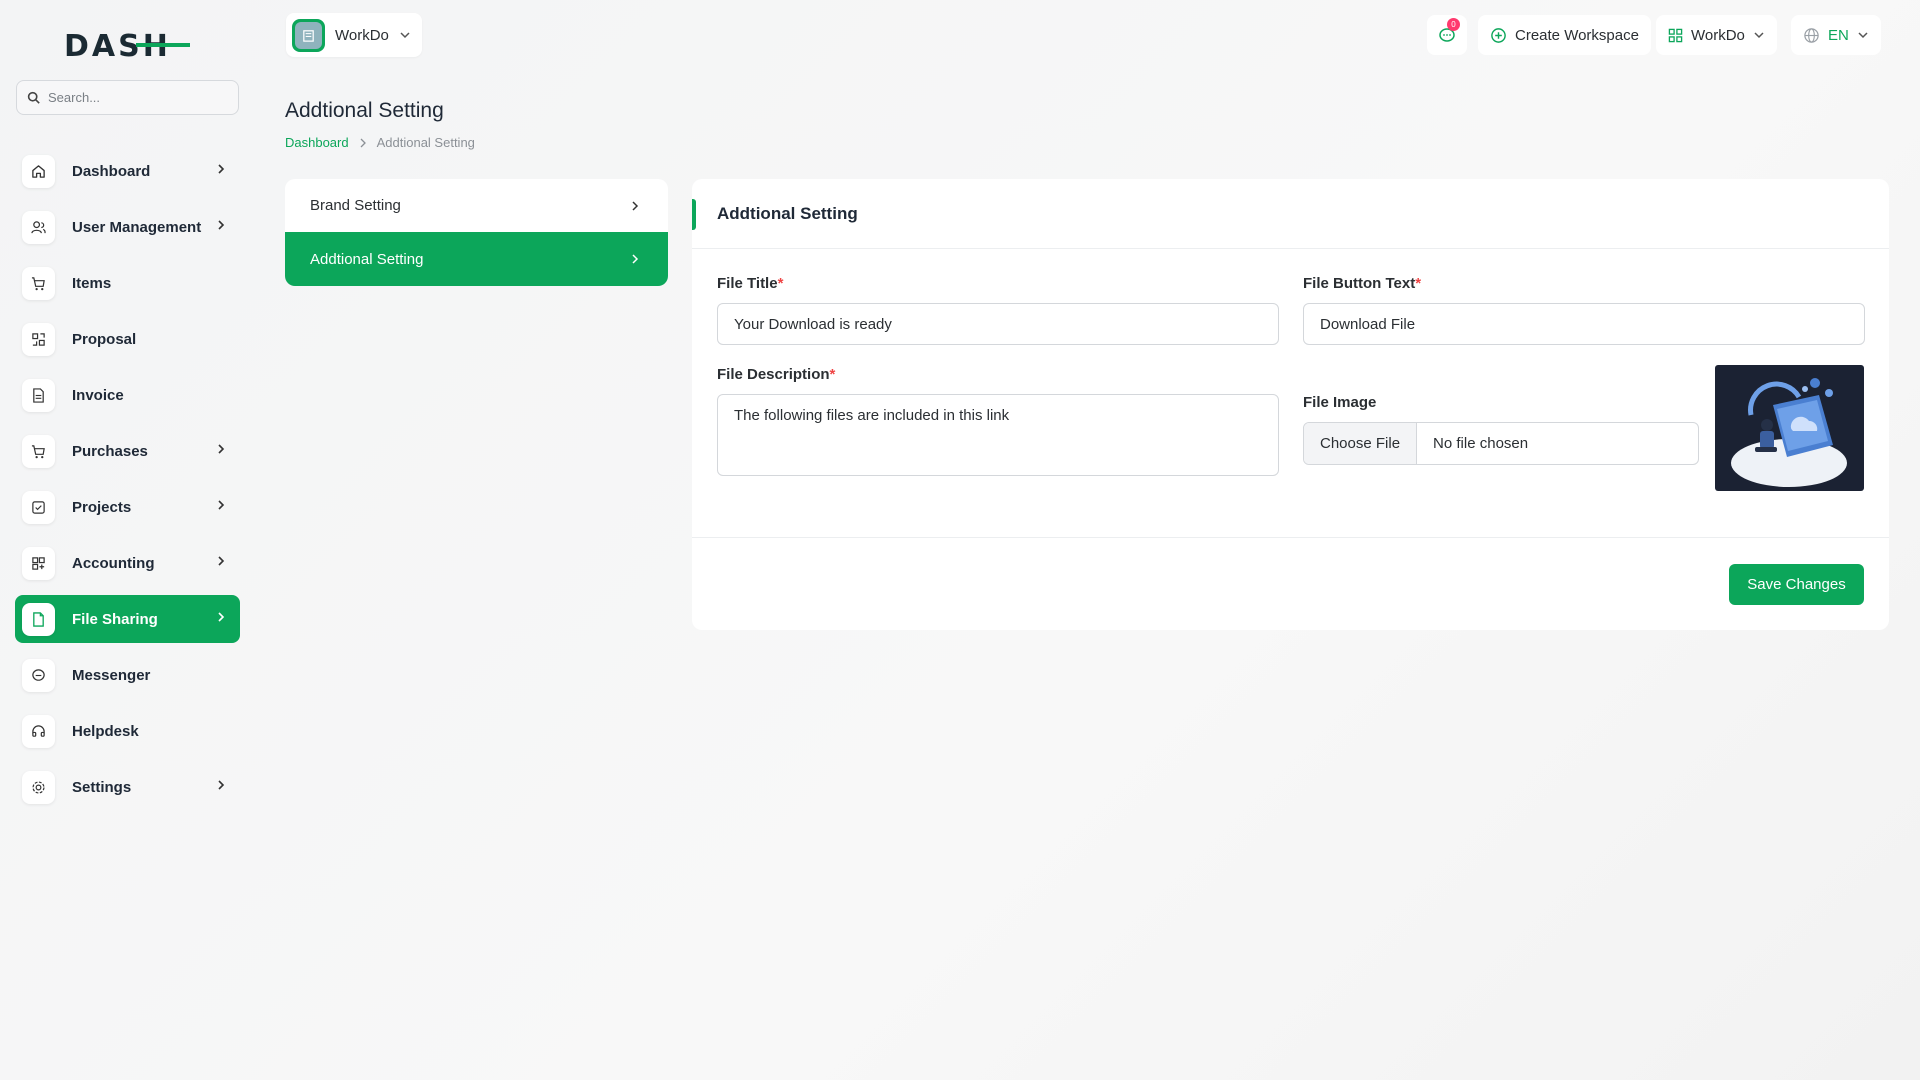  I want to click on file-status-text: No file chosen, so click(1481, 443).